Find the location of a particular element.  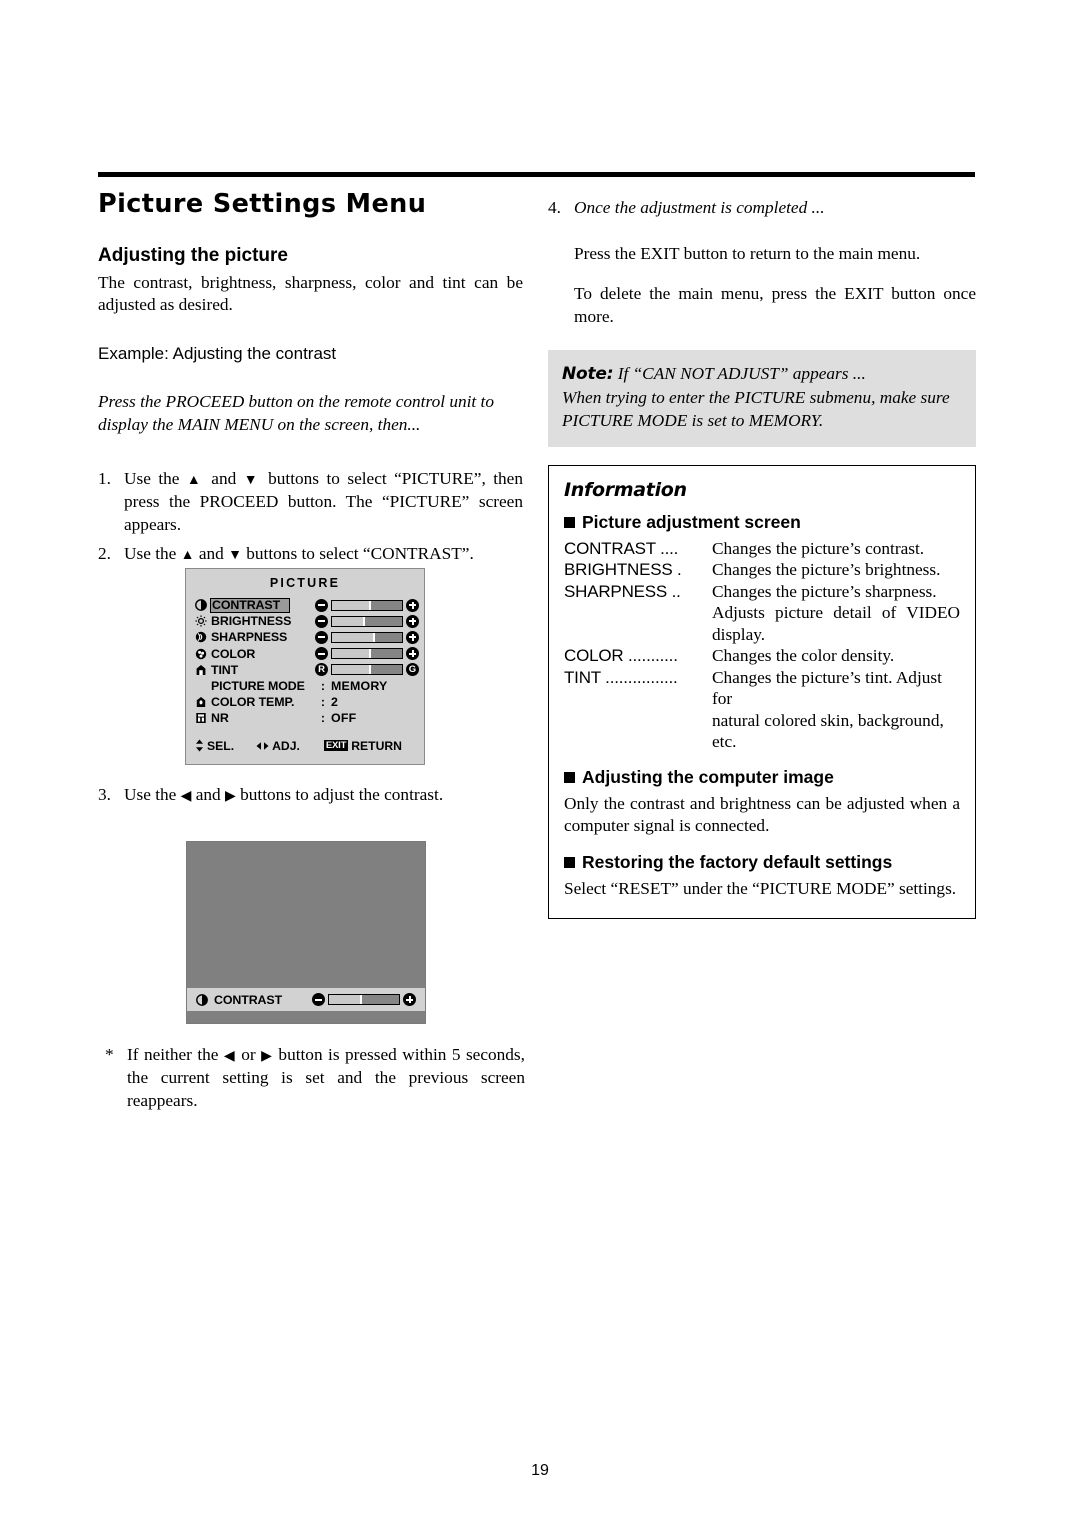

osd-row-color: COLOR is located at coordinates (307, 654).